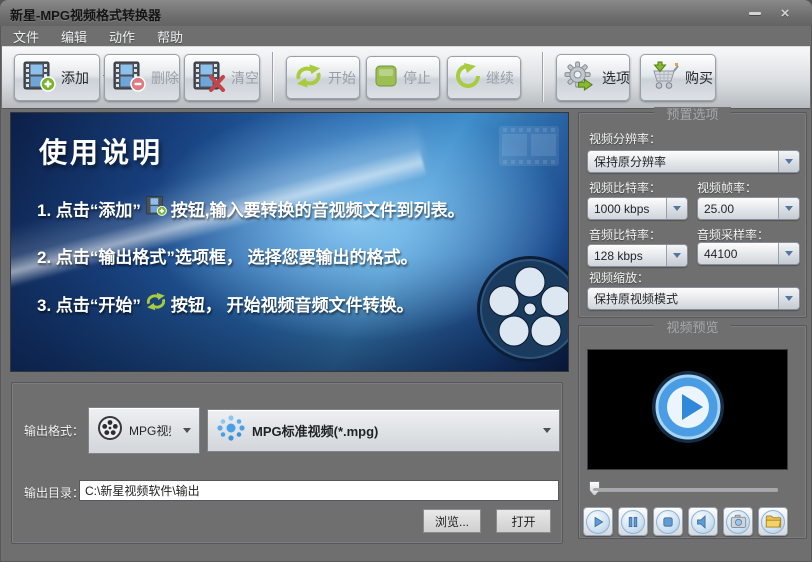 The height and width of the screenshot is (562, 812). I want to click on minimize-button, so click(755, 13).